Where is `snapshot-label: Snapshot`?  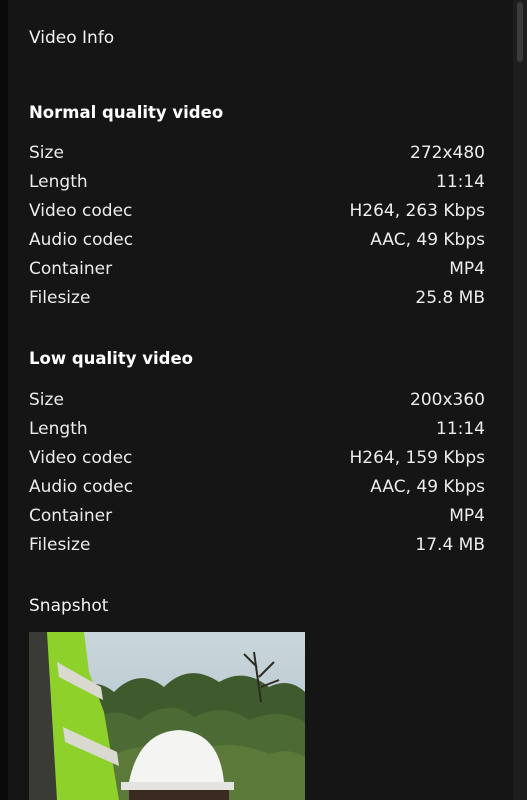
snapshot-label: Snapshot is located at coordinates (69, 606).